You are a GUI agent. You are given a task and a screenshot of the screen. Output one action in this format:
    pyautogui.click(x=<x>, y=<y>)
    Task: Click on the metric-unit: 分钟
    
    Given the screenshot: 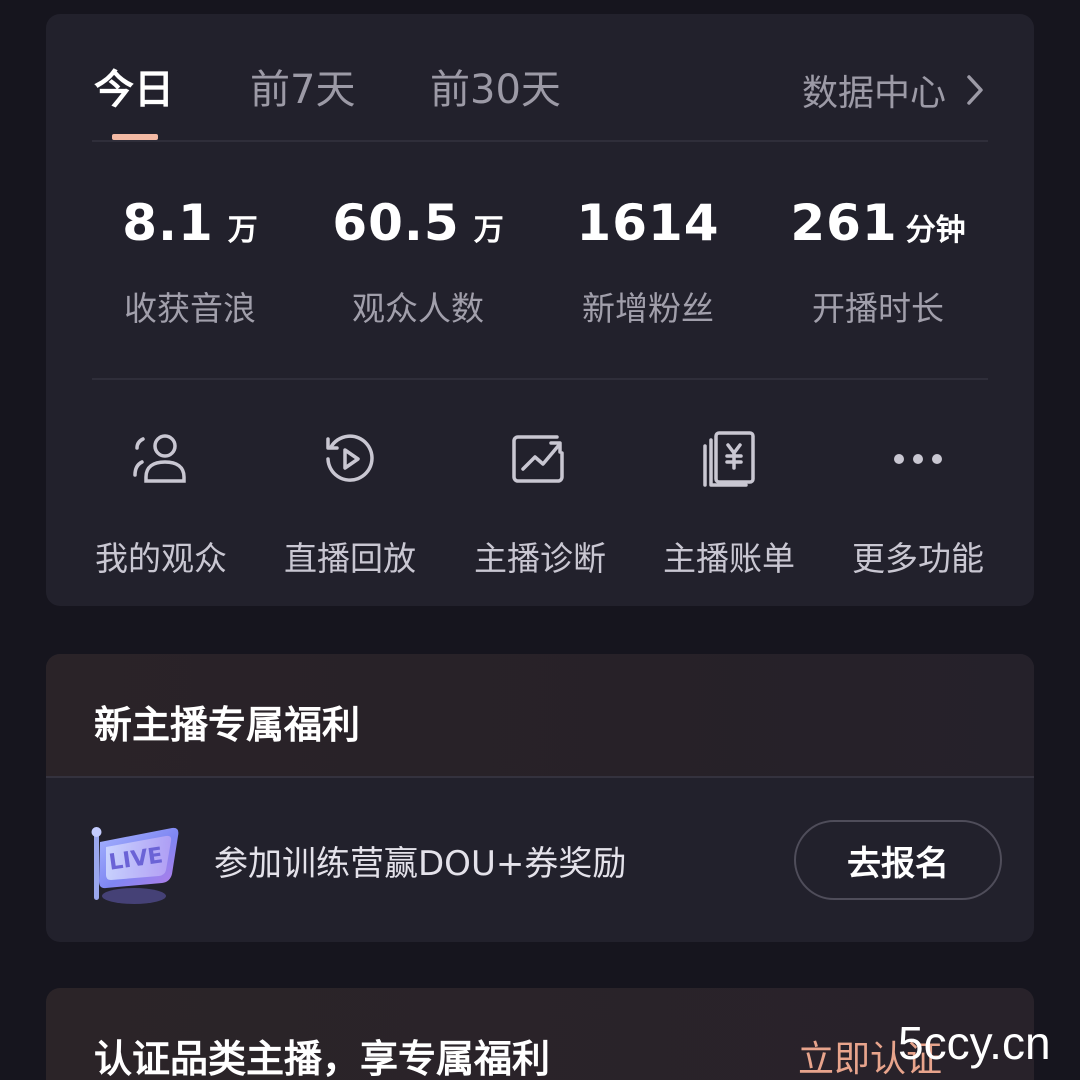 What is the action you would take?
    pyautogui.click(x=935, y=230)
    